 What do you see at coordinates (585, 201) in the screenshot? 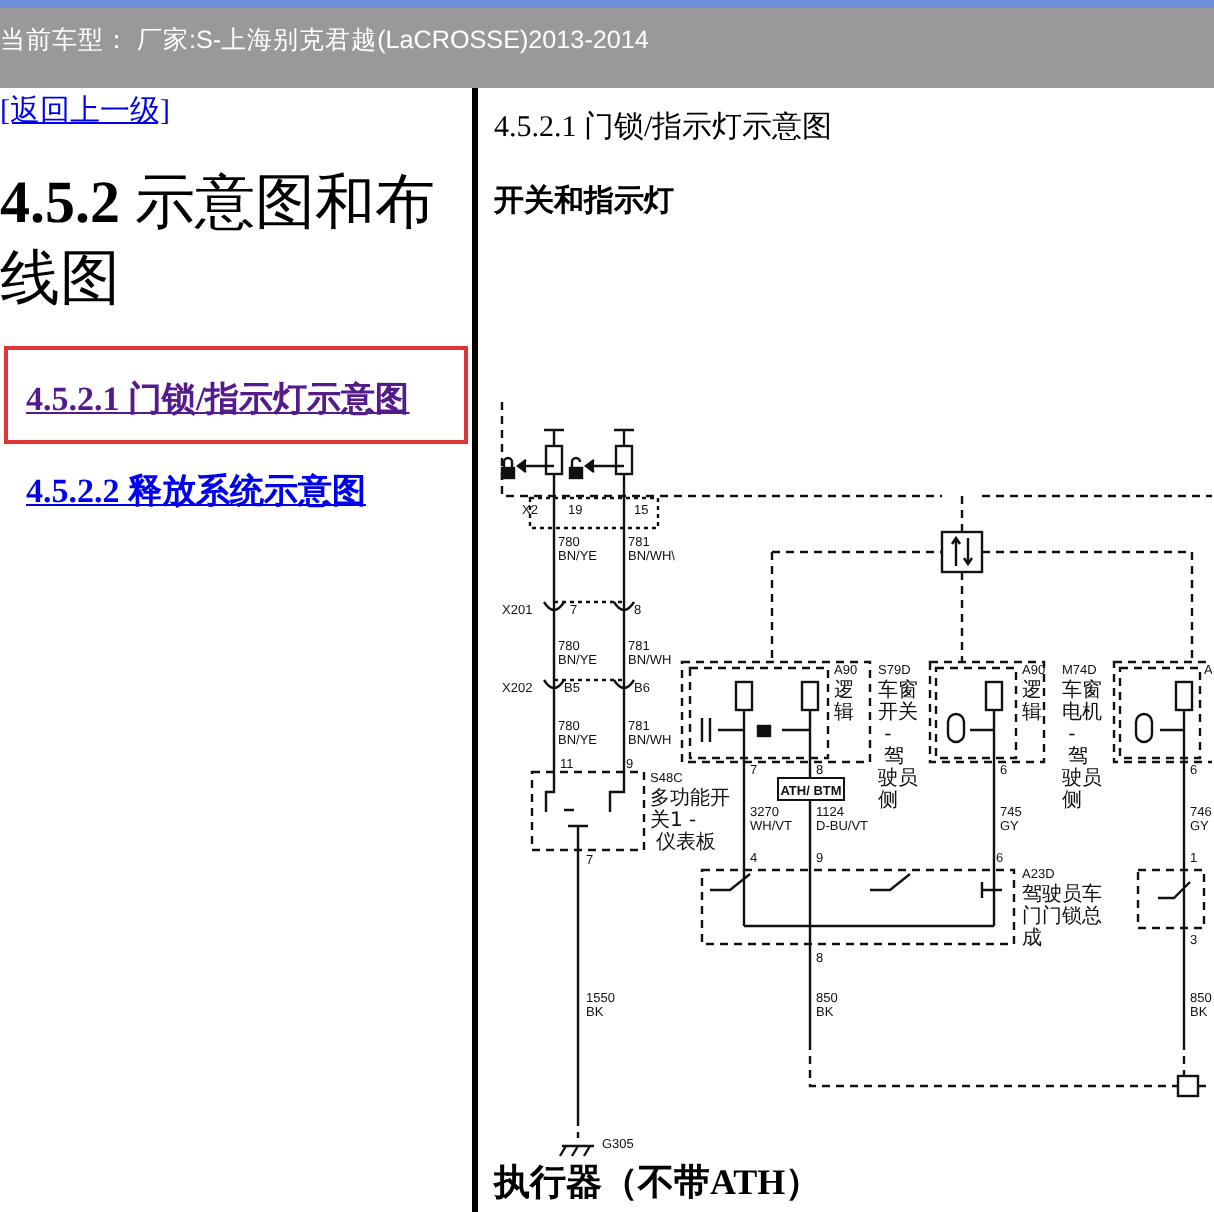
I see `section-title: 开关和指示灯` at bounding box center [585, 201].